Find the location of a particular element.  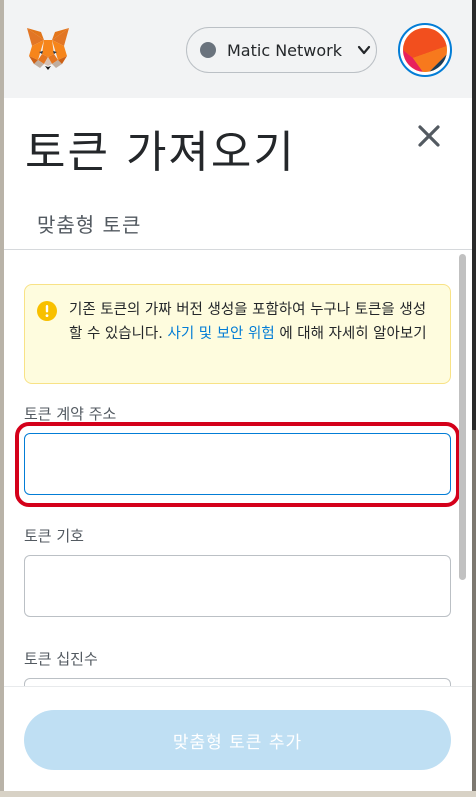

scrollbar-thumb is located at coordinates (462, 417).